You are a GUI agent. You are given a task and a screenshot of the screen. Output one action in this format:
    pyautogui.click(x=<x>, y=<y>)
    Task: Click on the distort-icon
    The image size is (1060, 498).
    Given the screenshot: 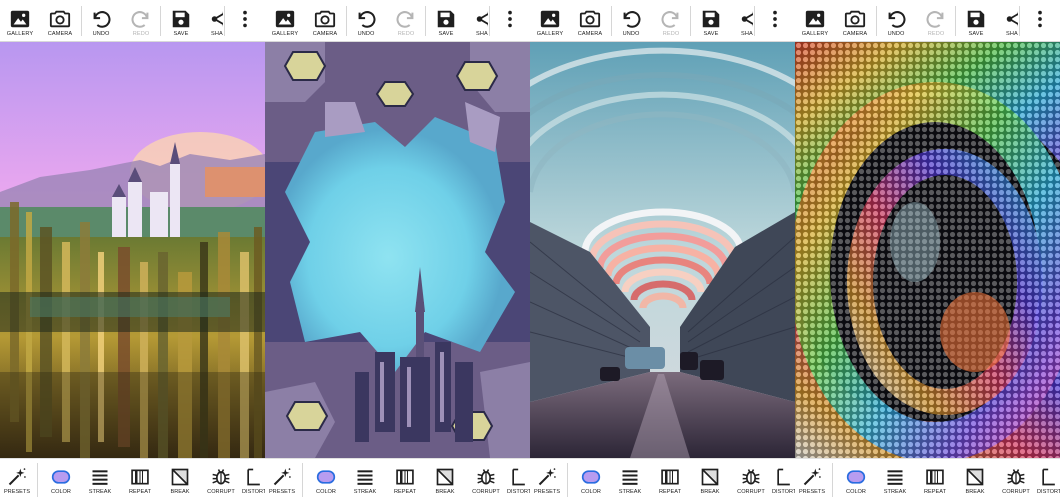 What is the action you would take?
    pyautogui.click(x=784, y=477)
    